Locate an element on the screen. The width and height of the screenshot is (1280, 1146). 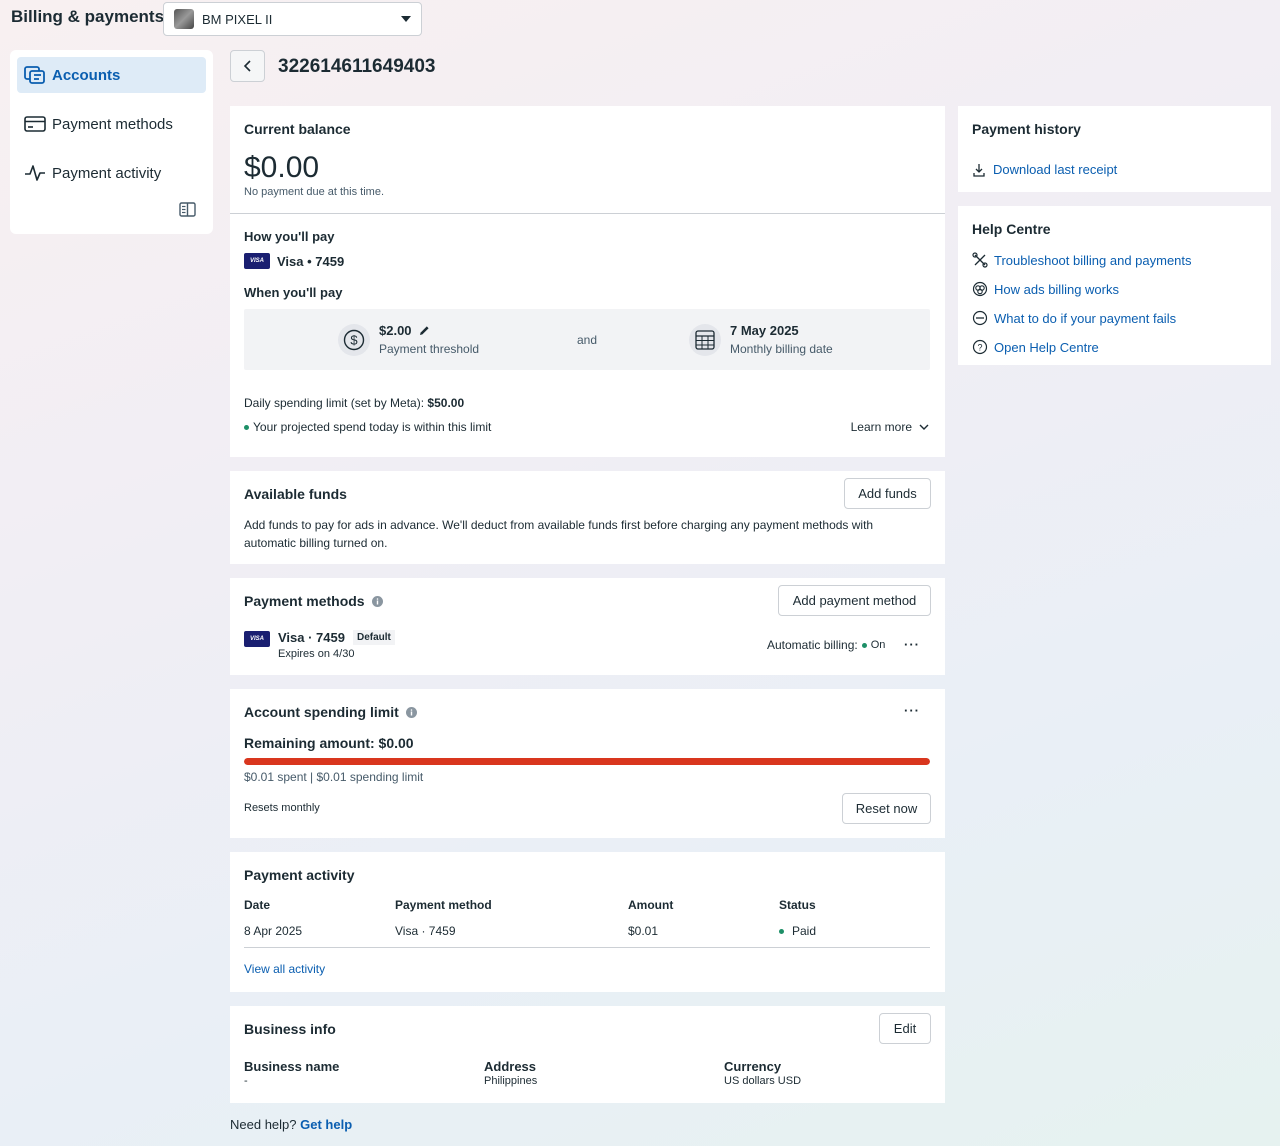
balance-note: No payment due at this time. is located at coordinates (314, 192).